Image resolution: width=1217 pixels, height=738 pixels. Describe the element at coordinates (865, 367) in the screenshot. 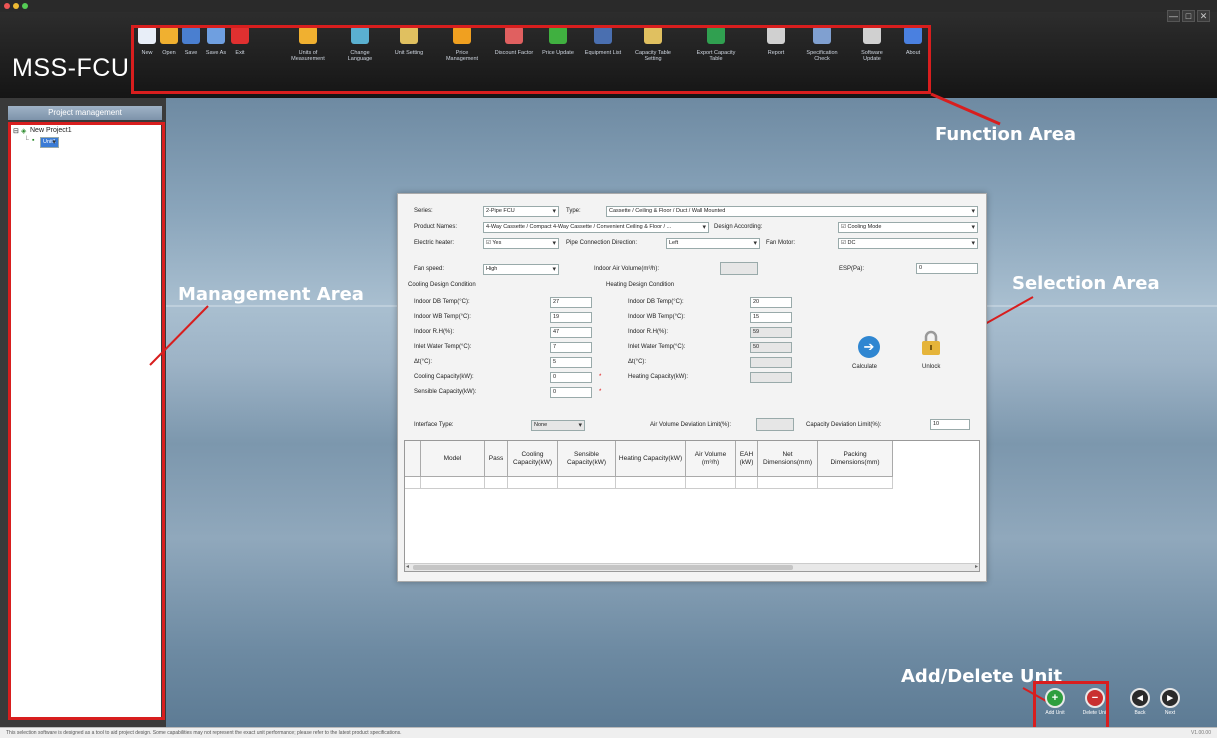

I see `calculate-label: Calculate` at that location.